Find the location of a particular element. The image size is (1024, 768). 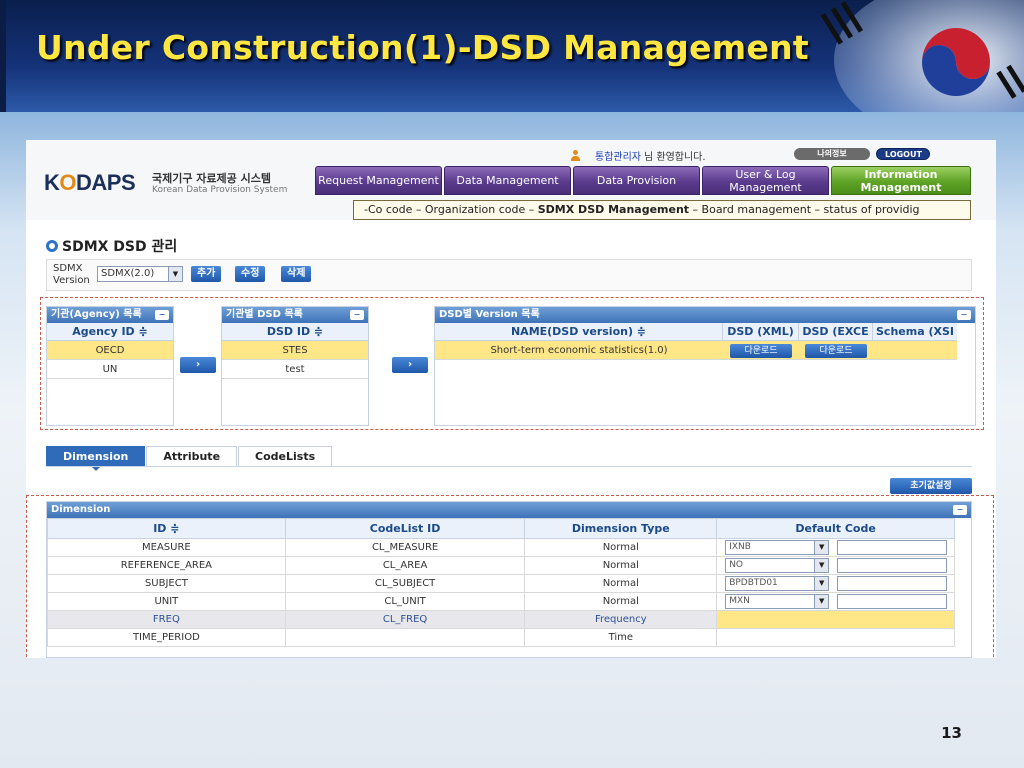

user-greeting: 통합관리자 님 환영합니다. is located at coordinates (638, 155).